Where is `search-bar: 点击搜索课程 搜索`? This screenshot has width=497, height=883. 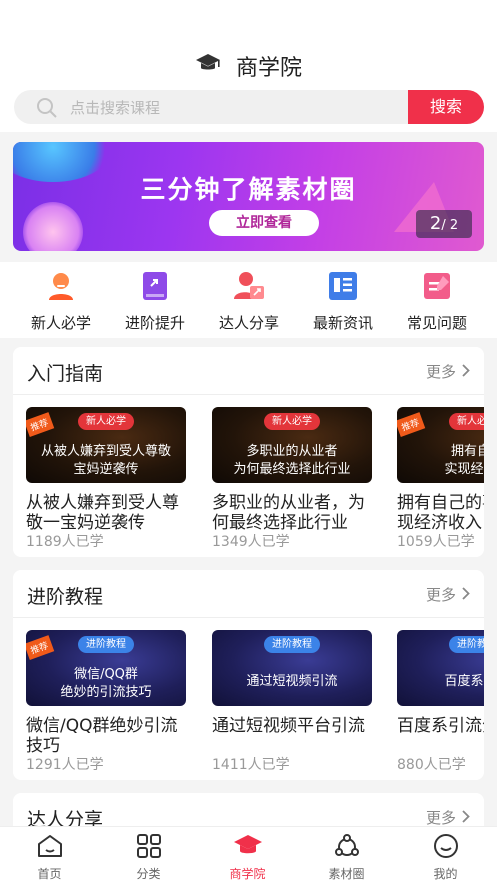
search-bar: 点击搜索课程 搜索 is located at coordinates (249, 107).